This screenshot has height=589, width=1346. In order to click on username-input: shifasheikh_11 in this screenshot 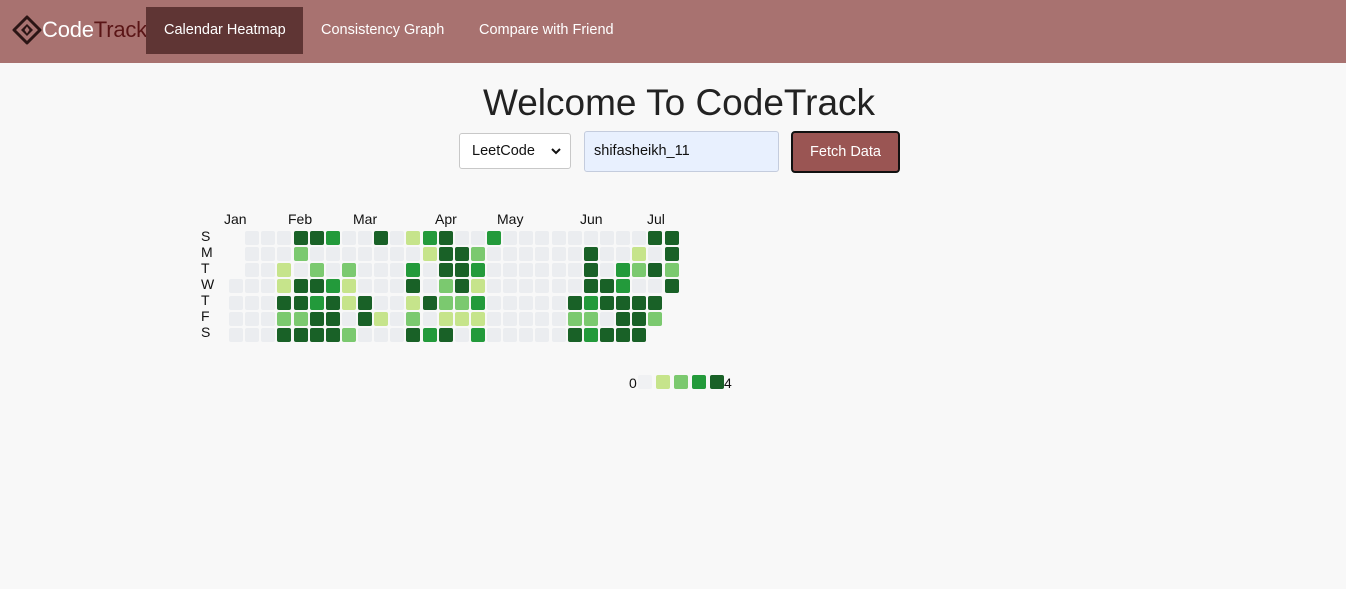, I will do `click(681, 151)`.